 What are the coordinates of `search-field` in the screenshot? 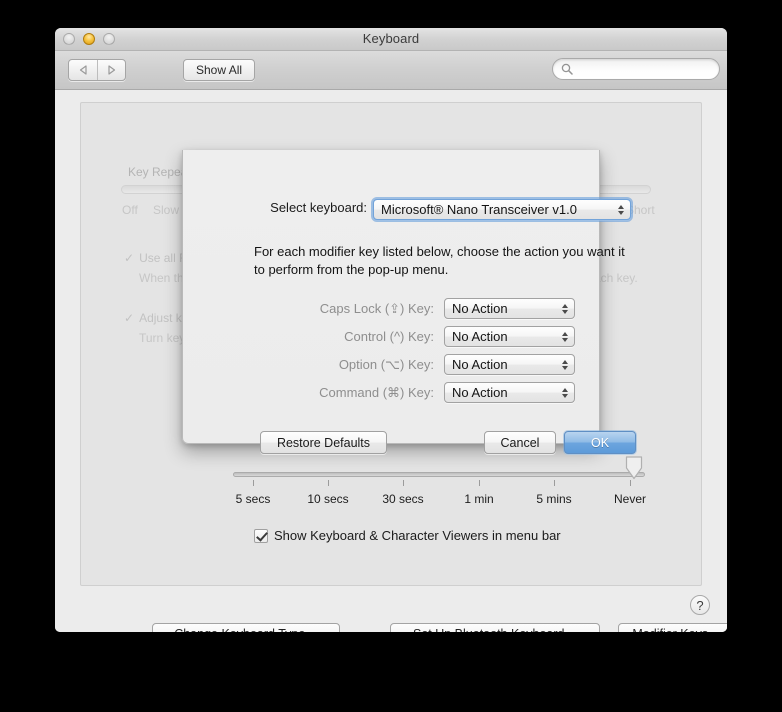 It's located at (636, 69).